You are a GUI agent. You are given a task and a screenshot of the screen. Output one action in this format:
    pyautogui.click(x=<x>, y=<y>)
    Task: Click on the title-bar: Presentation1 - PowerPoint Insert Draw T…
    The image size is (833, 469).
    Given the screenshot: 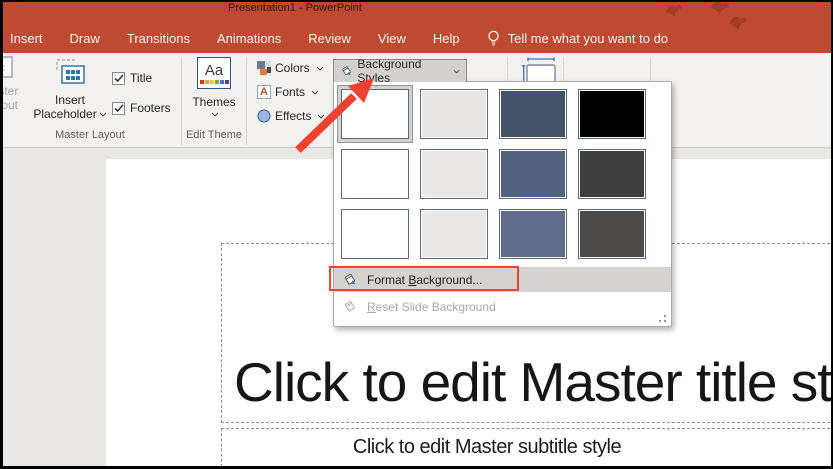 What is the action you would take?
    pyautogui.click(x=416, y=26)
    